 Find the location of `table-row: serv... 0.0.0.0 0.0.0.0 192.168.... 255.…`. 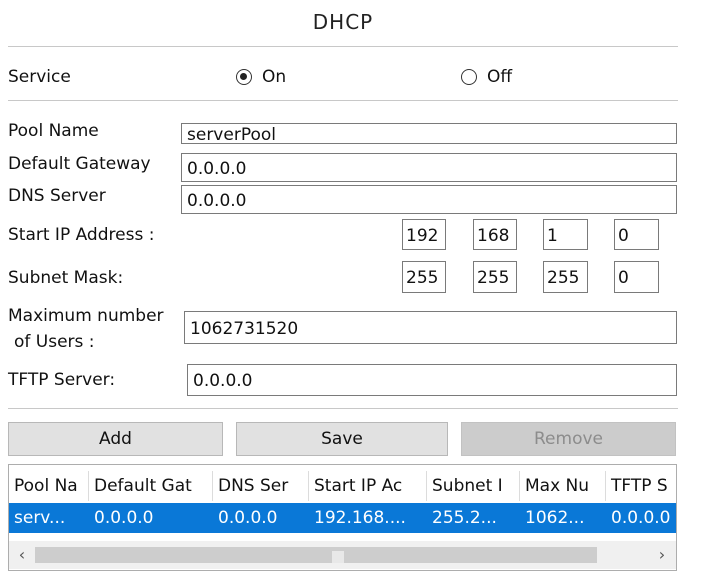

table-row: serv... 0.0.0.0 0.0.0.0 192.168.... 255.… is located at coordinates (342, 518).